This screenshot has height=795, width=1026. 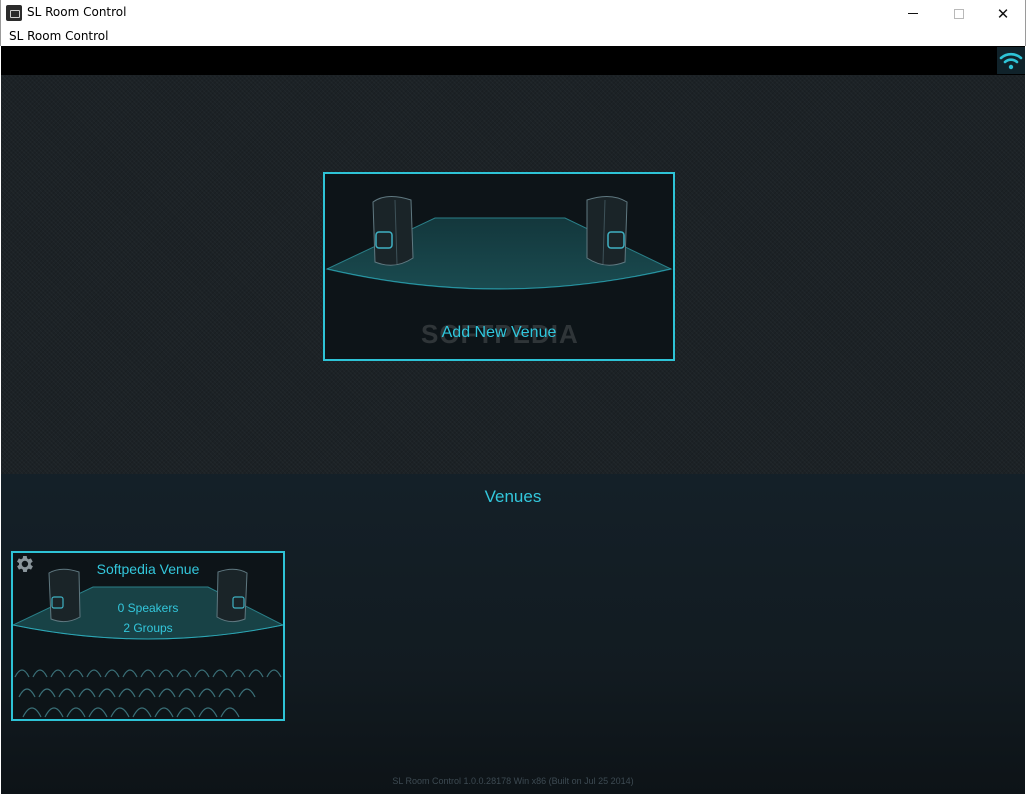 I want to click on wifi-icon, so click(x=1011, y=60).